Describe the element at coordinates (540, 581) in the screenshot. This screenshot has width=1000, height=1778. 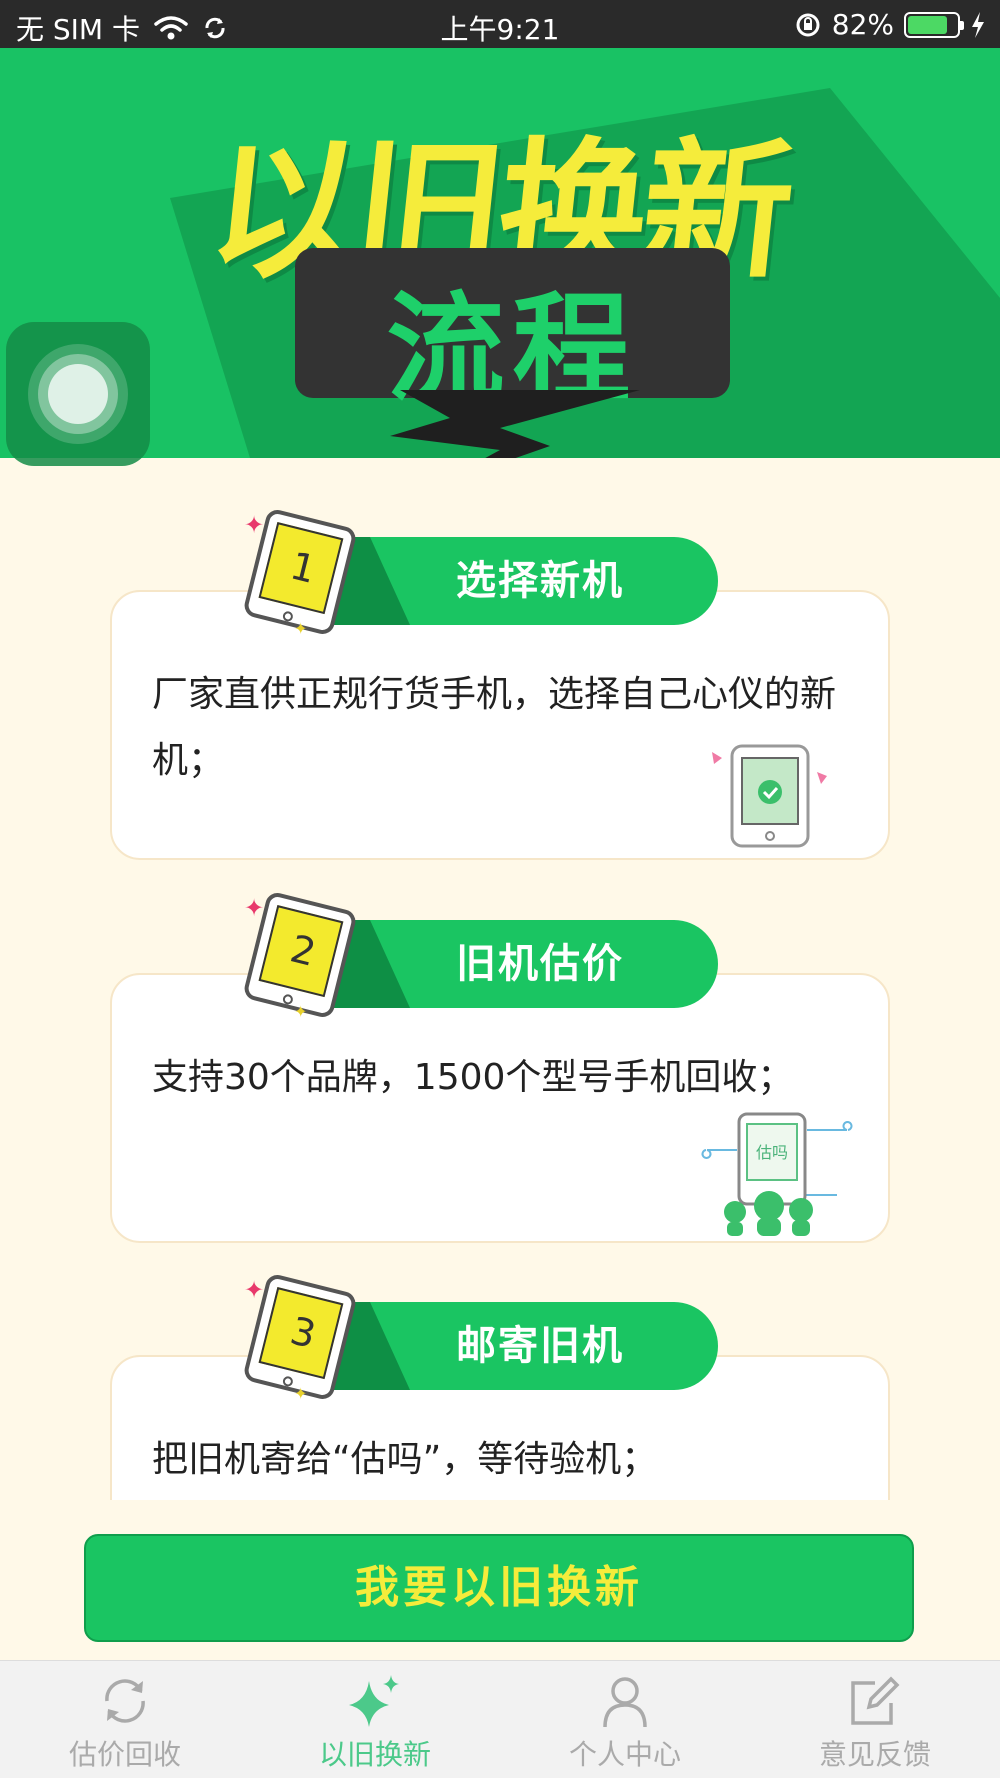
I see `step-title: 选择新机` at that location.